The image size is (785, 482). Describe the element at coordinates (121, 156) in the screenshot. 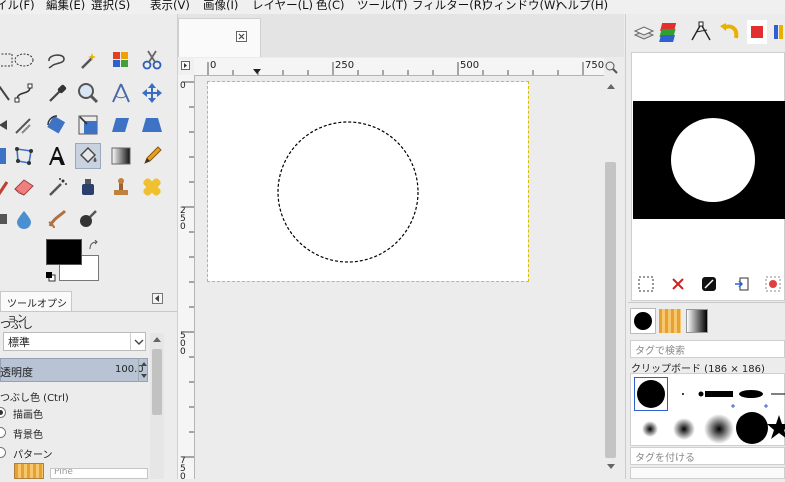

I see `blend-icon` at that location.